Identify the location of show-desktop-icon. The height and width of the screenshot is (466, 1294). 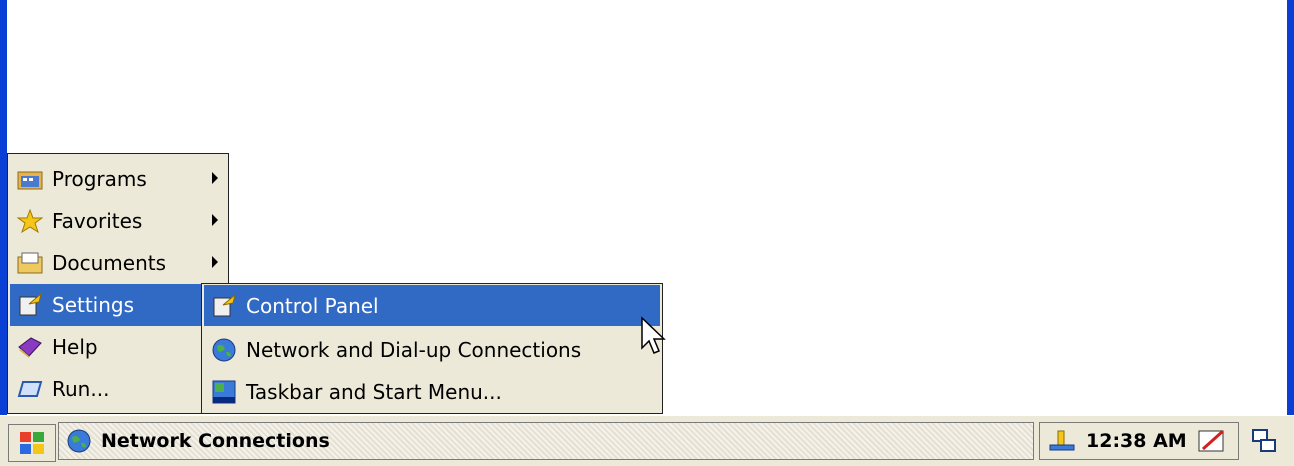
(1264, 440).